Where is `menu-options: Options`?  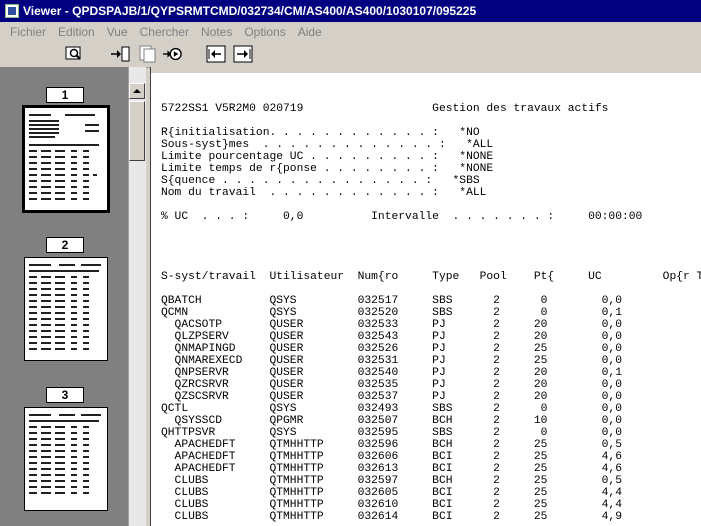
menu-options: Options is located at coordinates (264, 32).